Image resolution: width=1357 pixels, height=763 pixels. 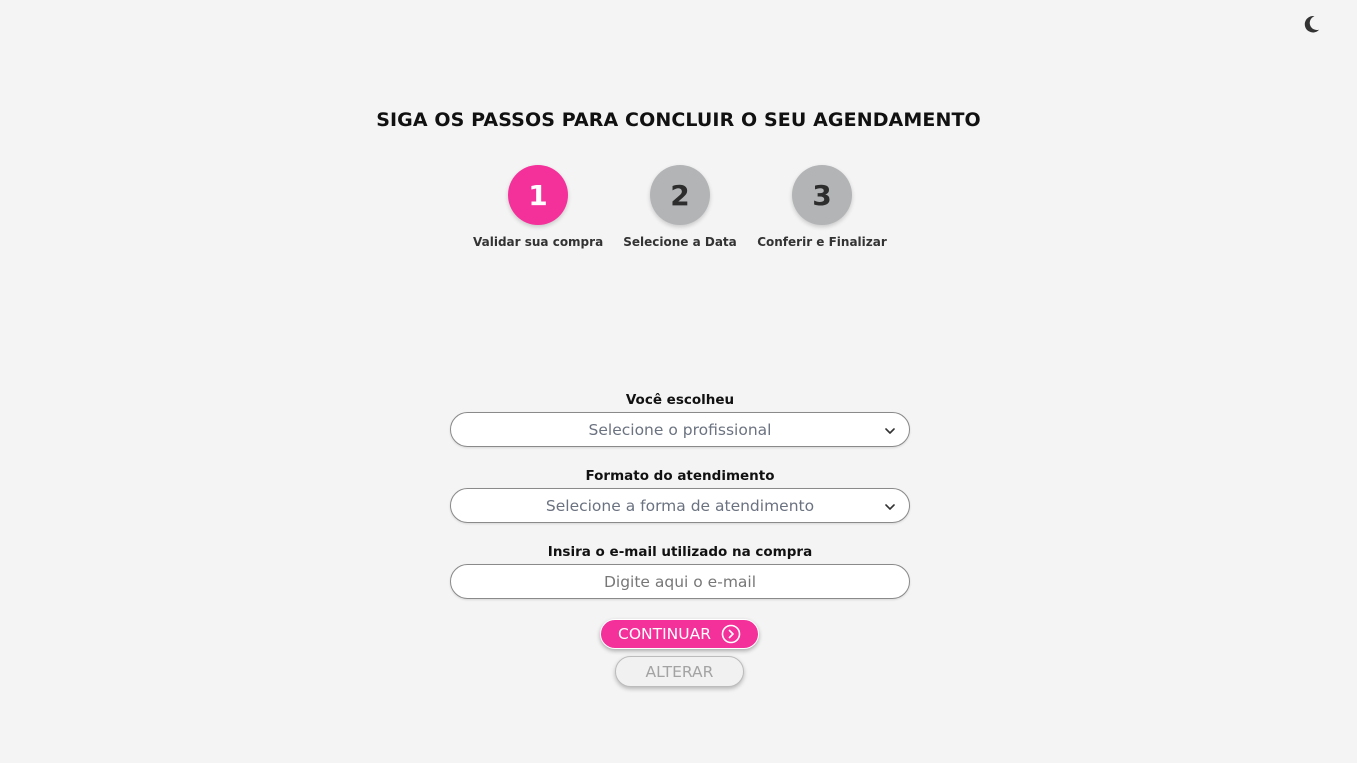 I want to click on arrow-right-circle-icon, so click(x=731, y=634).